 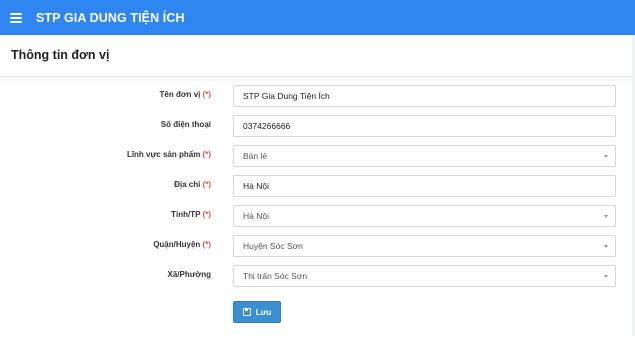 I want to click on form-row-province: Tỉnh/TP (*) Hà Nội, so click(x=317, y=216).